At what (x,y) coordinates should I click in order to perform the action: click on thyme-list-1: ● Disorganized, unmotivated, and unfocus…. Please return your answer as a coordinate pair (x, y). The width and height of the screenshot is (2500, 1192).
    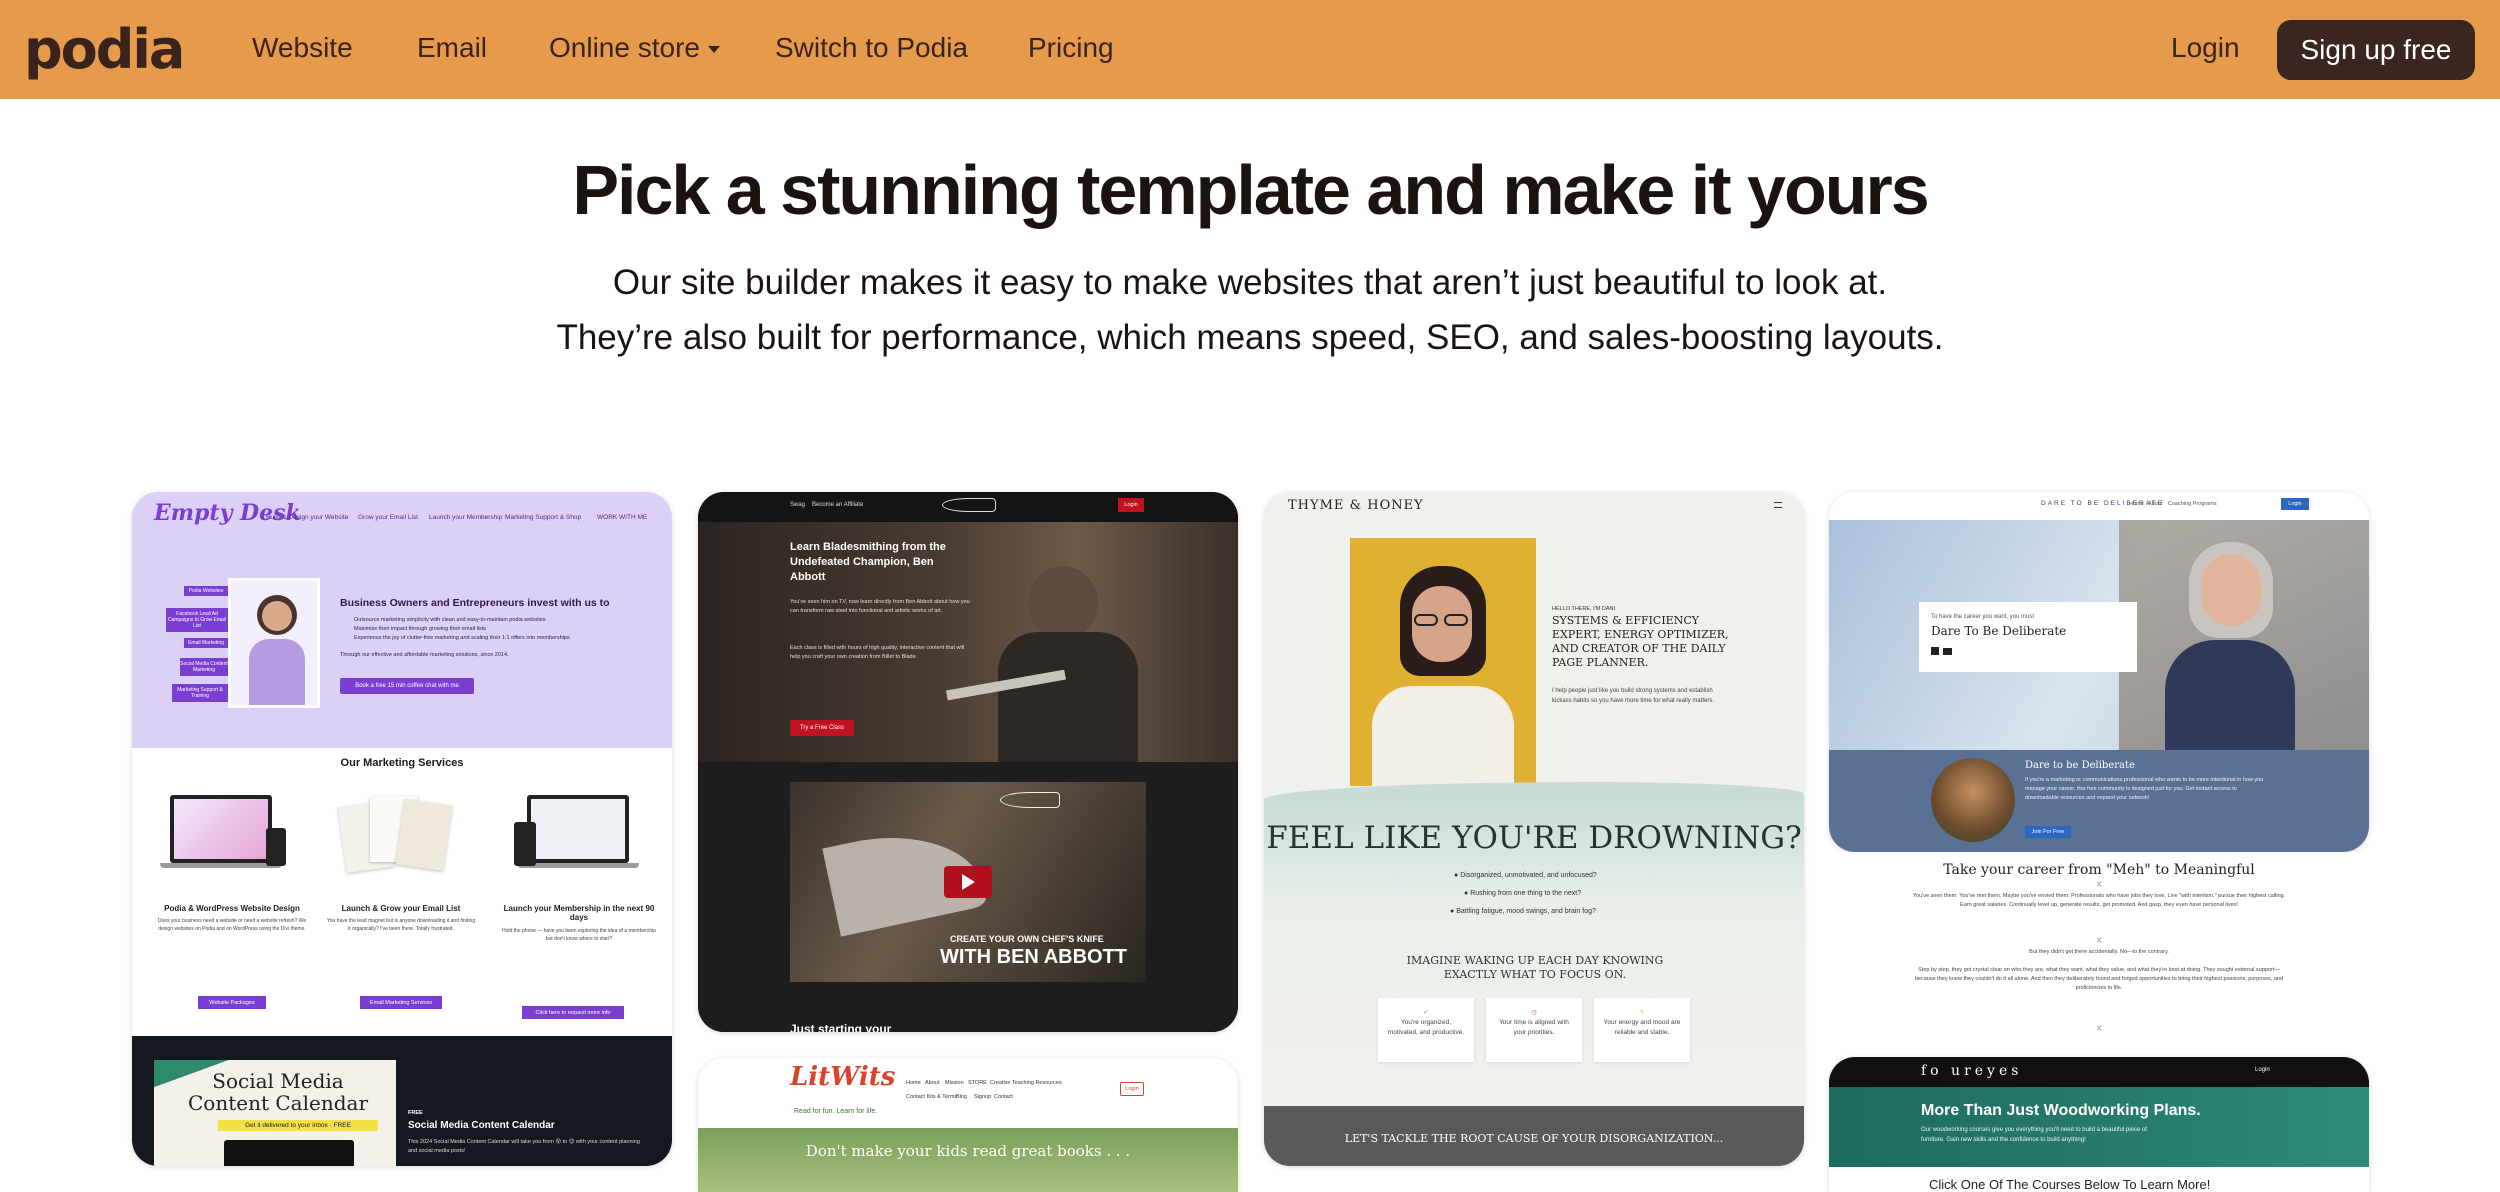
    Looking at the image, I should click on (1525, 875).